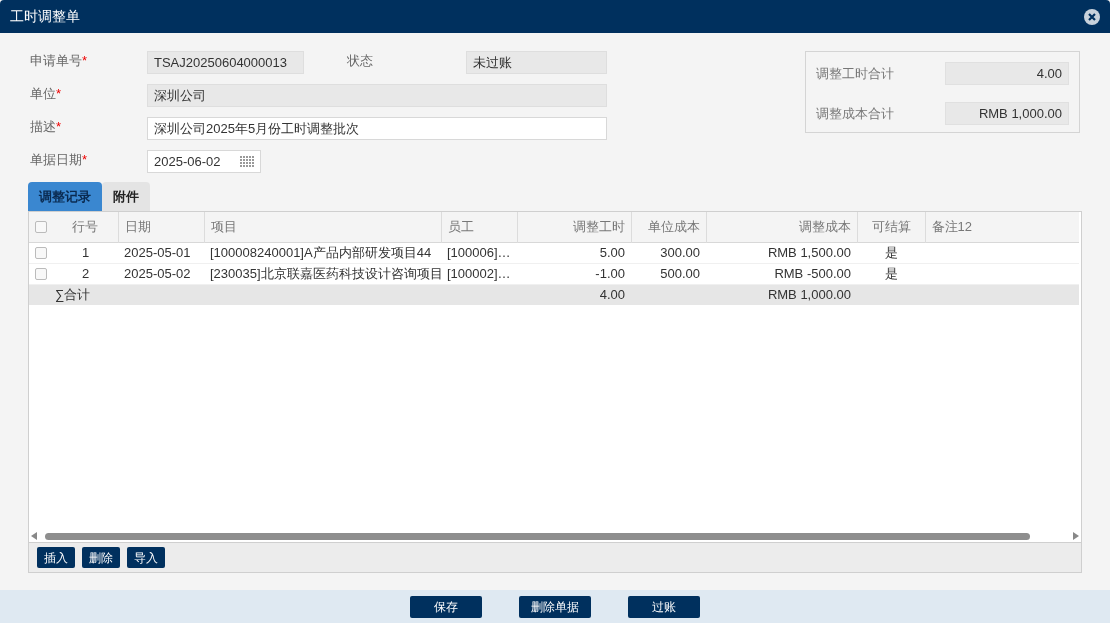 This screenshot has height=623, width=1110. What do you see at coordinates (85, 294) in the screenshot?
I see `total-label: ∑合计` at bounding box center [85, 294].